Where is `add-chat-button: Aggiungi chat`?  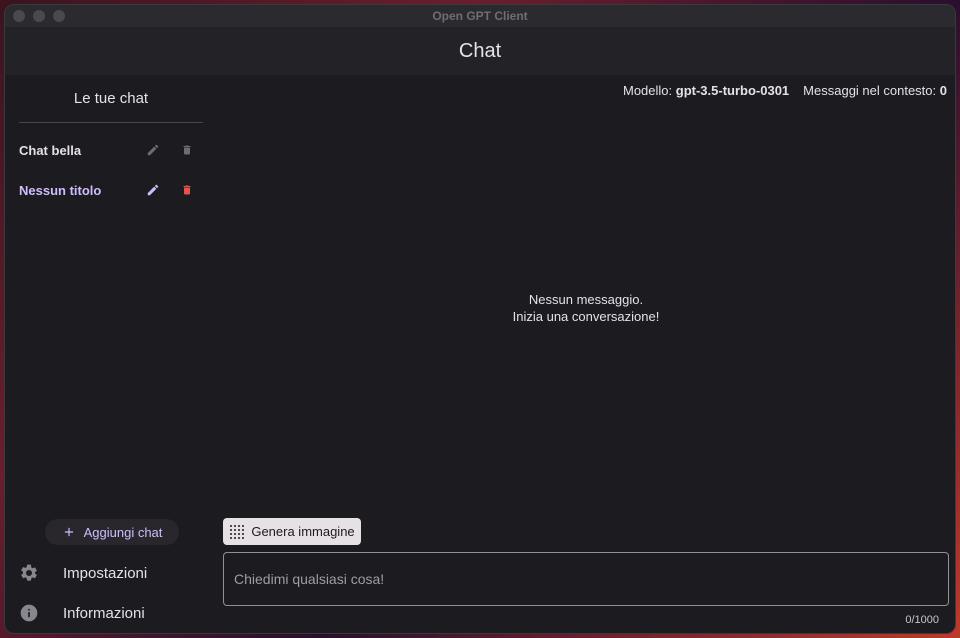
add-chat-button: Aggiungi chat is located at coordinates (112, 532).